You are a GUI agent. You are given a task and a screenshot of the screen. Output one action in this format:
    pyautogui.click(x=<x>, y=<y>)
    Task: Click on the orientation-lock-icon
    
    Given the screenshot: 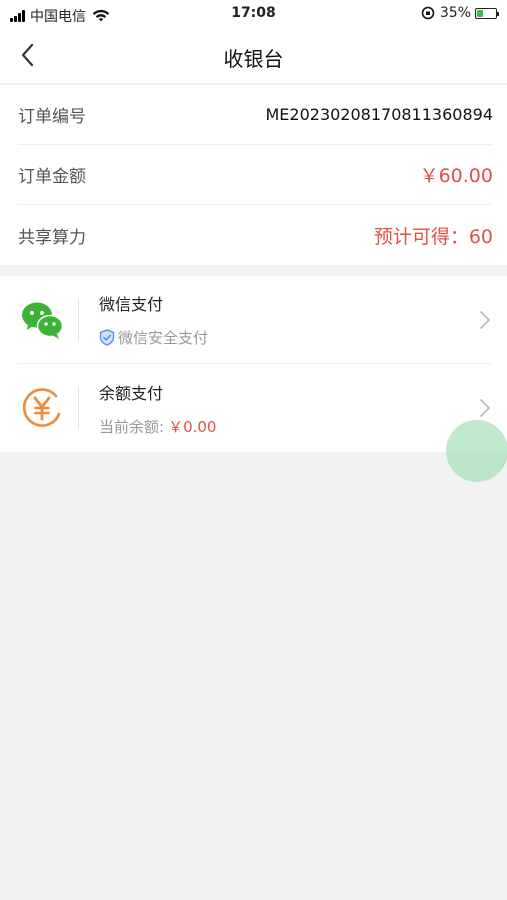 What is the action you would take?
    pyautogui.click(x=428, y=13)
    